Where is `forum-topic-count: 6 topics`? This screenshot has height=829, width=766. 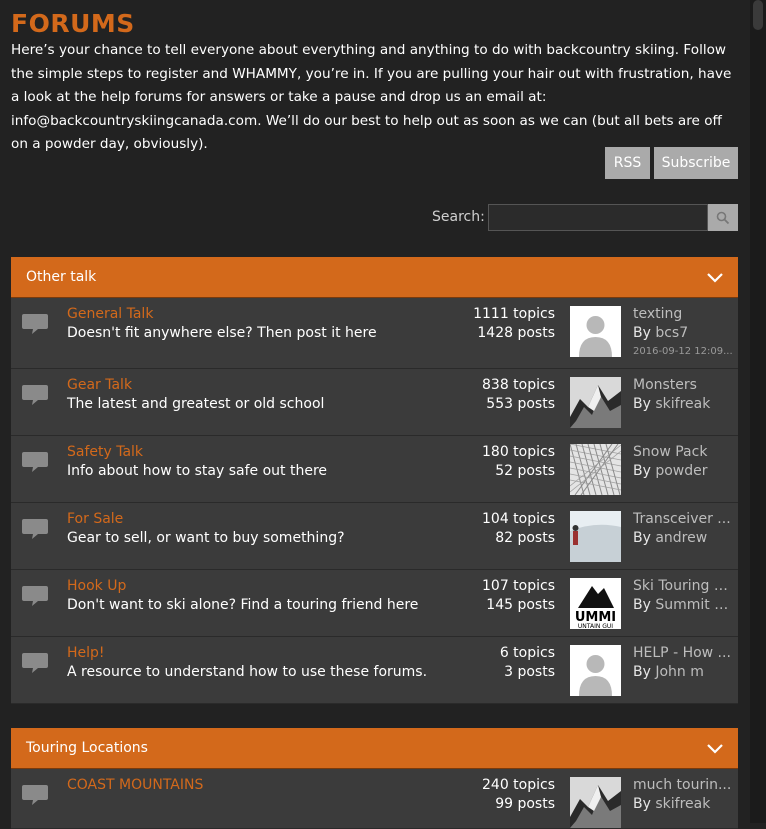
forum-topic-count: 6 topics is located at coordinates (527, 653).